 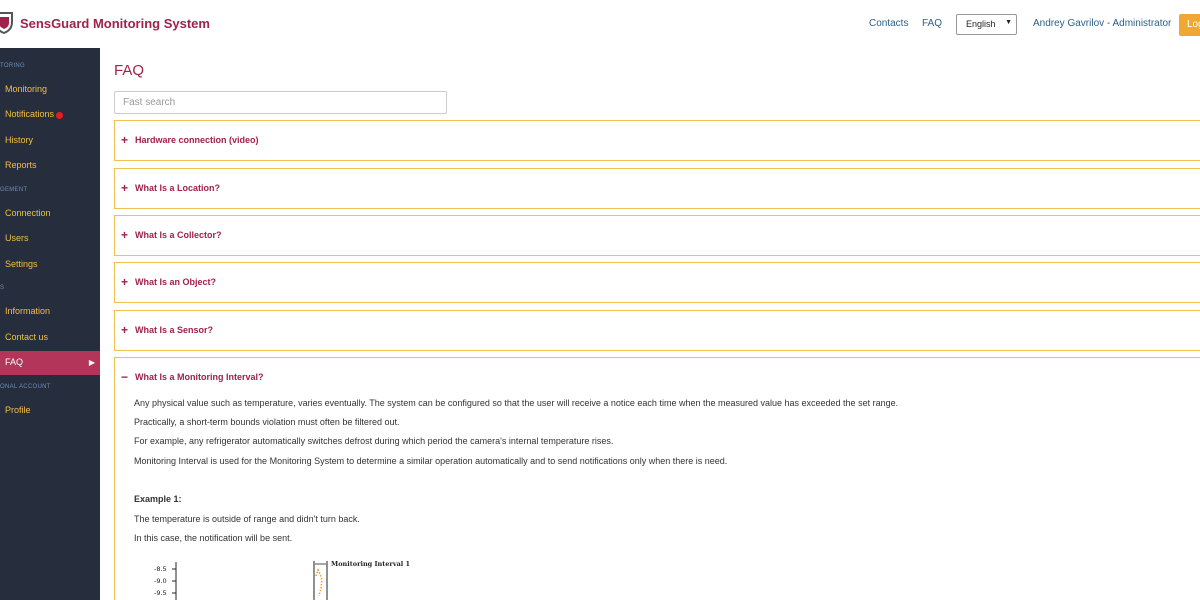 I want to click on faq-question: What Is a Location?, so click(x=178, y=188).